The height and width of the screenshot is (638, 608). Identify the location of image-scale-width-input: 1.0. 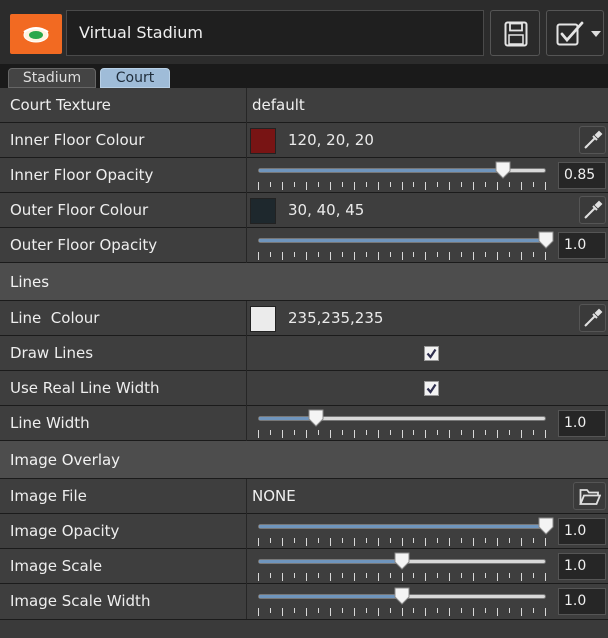
(582, 601).